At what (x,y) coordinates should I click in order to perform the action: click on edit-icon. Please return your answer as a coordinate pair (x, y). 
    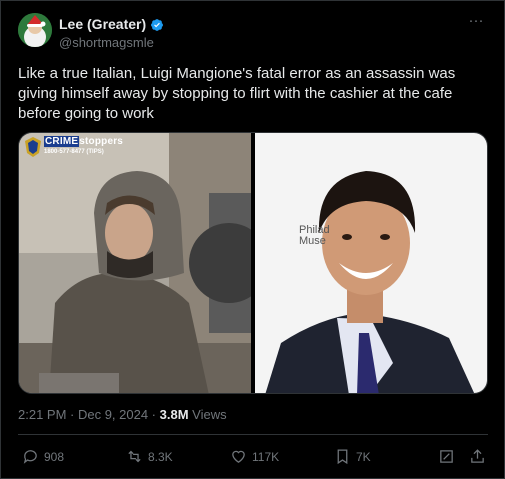
    Looking at the image, I should click on (446, 456).